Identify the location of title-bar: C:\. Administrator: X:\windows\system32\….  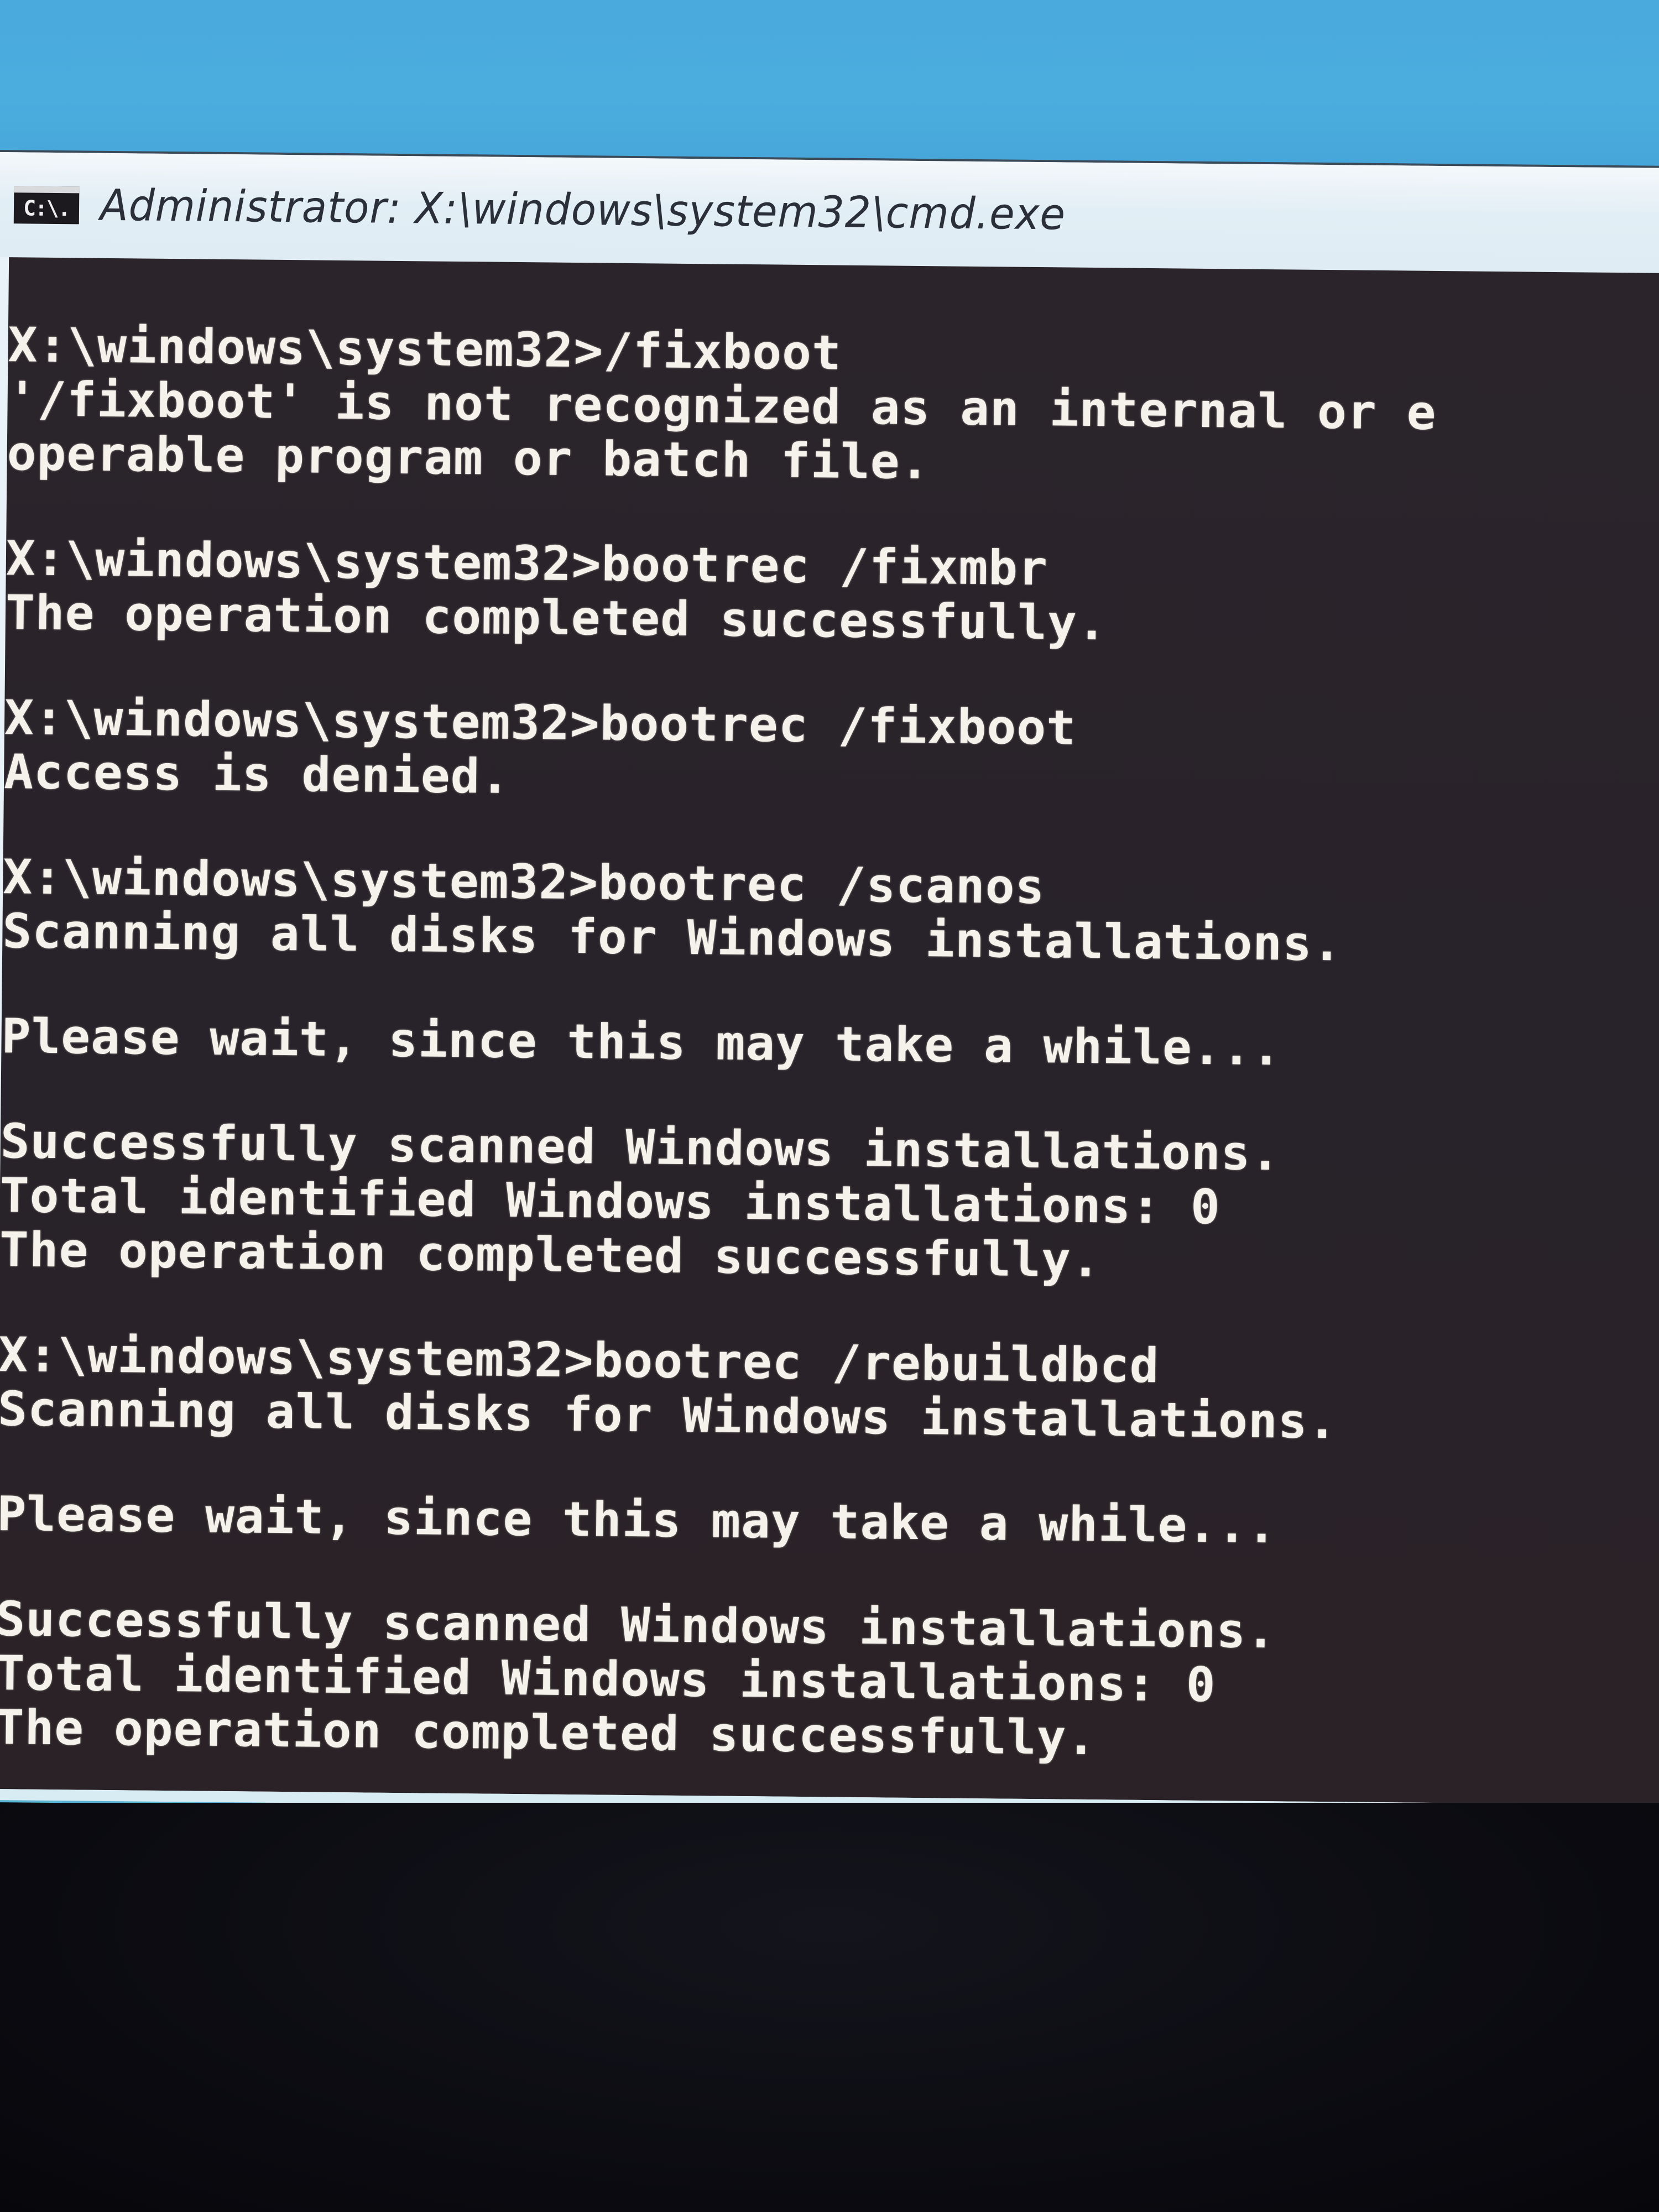
(830, 213).